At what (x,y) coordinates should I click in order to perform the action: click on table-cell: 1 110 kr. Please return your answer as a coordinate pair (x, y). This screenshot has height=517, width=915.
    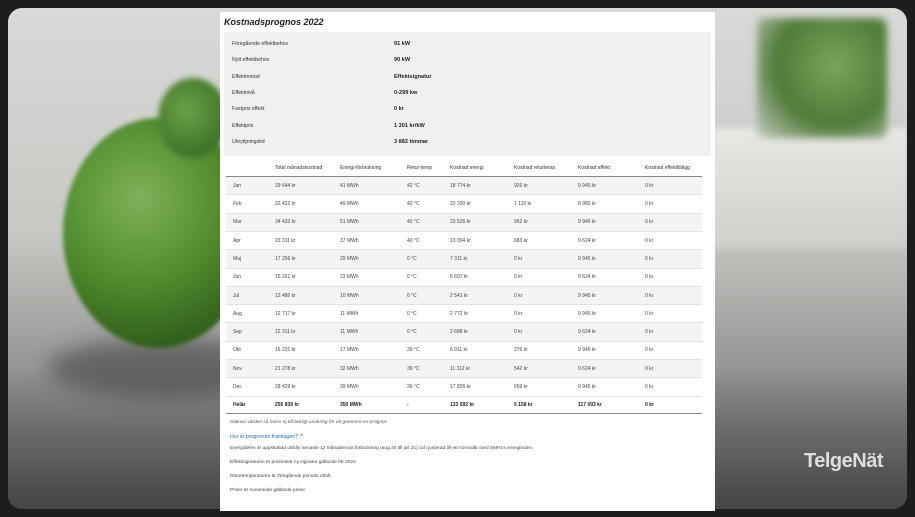
    Looking at the image, I should click on (546, 204).